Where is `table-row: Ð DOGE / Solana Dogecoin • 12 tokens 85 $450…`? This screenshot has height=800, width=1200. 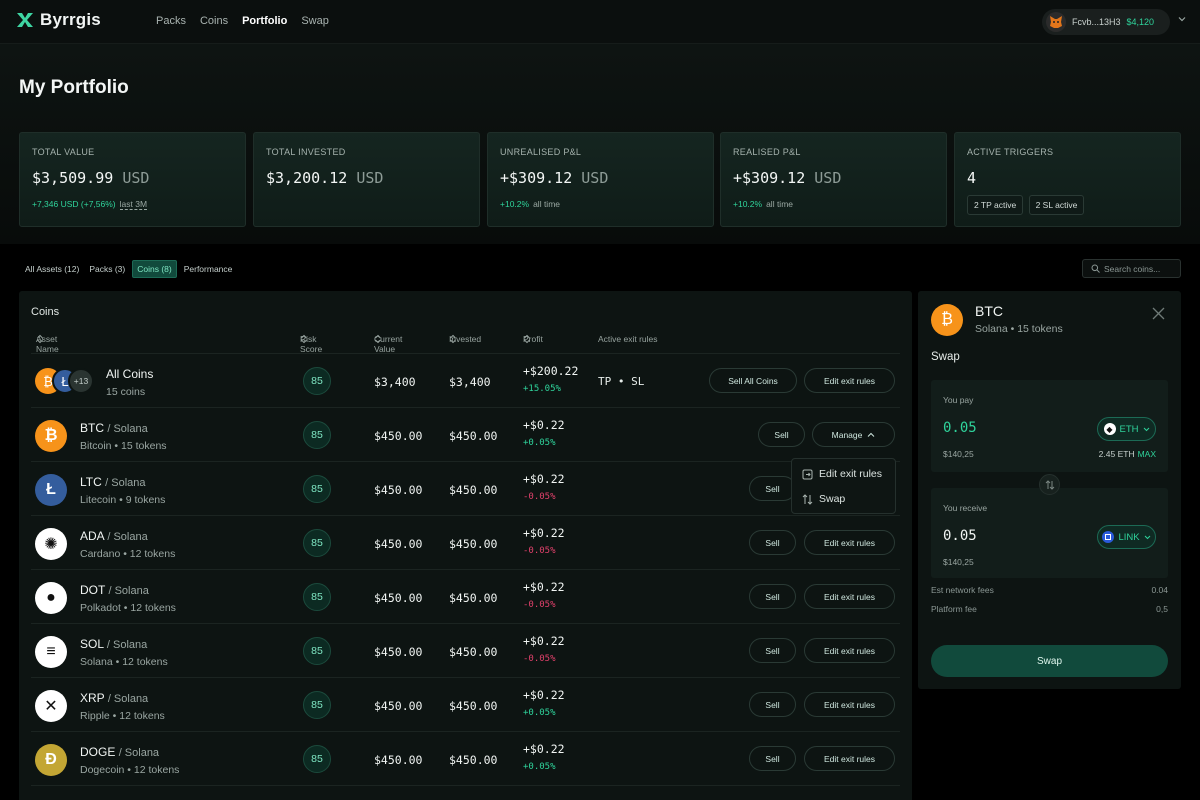
table-row: Ð DOGE / Solana Dogecoin • 12 tokens 85 $450… is located at coordinates (465, 759).